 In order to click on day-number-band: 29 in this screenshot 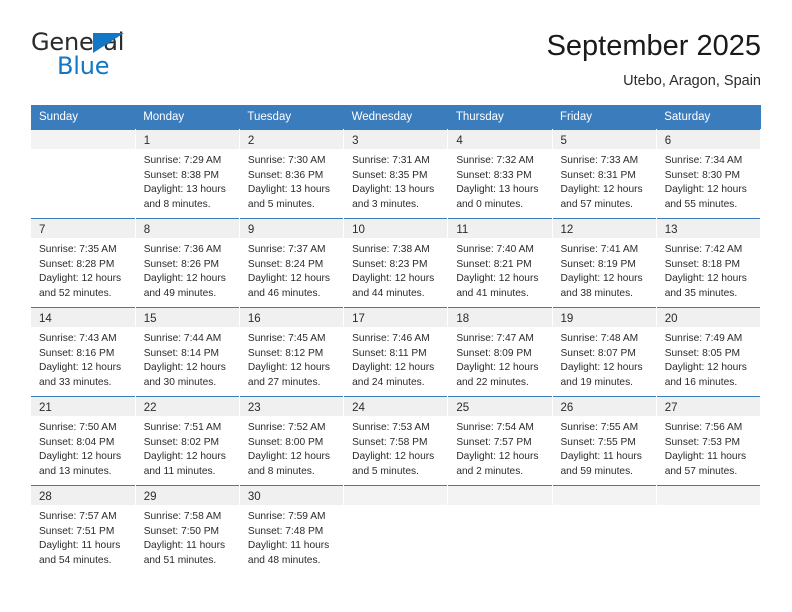, I will do `click(187, 495)`.